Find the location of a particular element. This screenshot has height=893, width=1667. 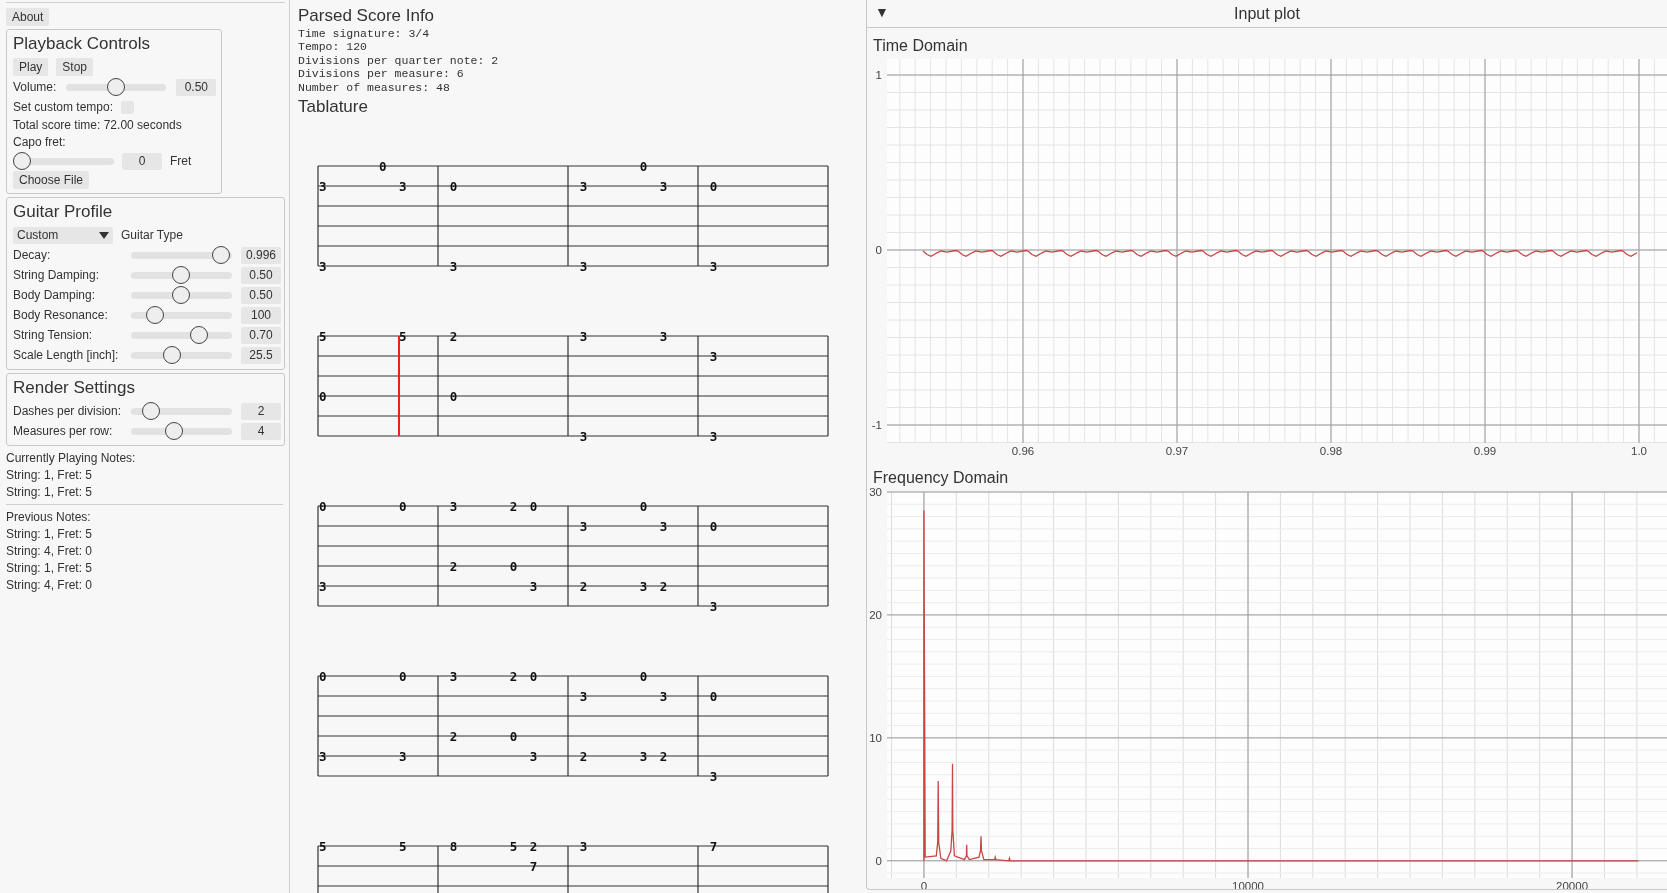

about-button: About is located at coordinates (28, 17).